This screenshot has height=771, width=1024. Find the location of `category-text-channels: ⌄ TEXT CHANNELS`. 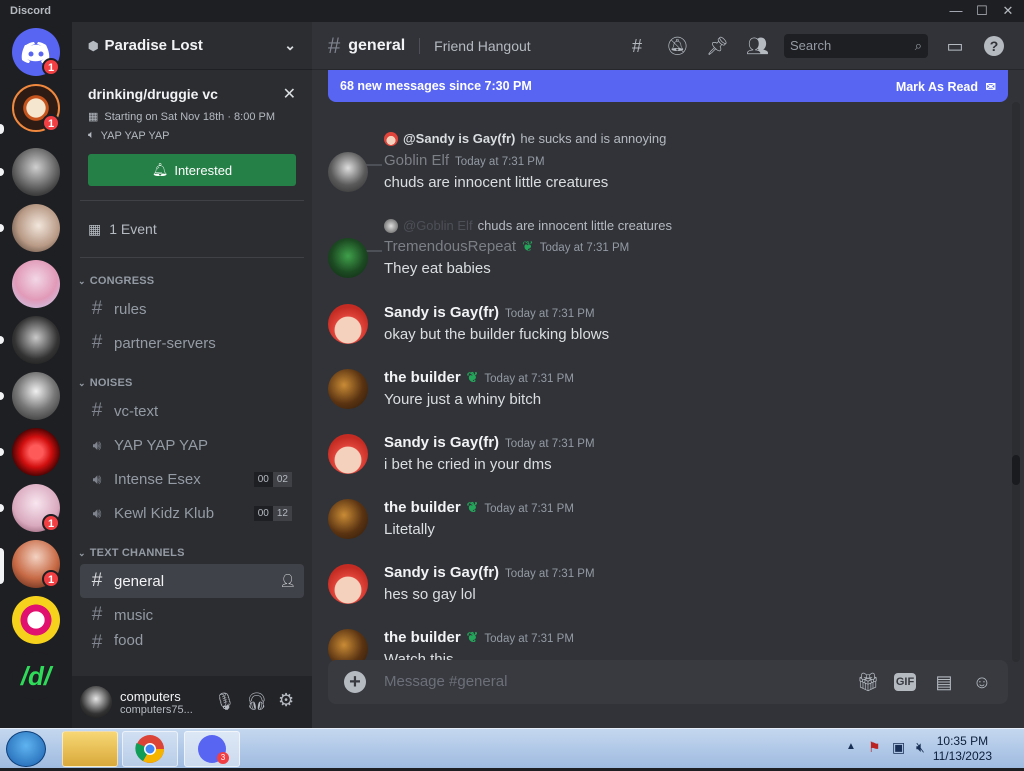

category-text-channels: ⌄ TEXT CHANNELS is located at coordinates (192, 553).